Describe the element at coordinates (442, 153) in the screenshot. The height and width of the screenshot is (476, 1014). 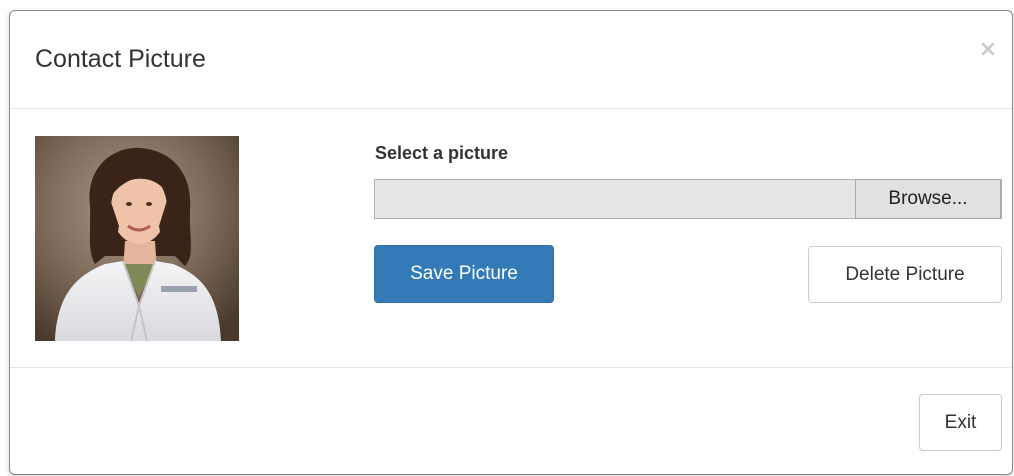
I see `select-picture-label: Select a picture` at that location.